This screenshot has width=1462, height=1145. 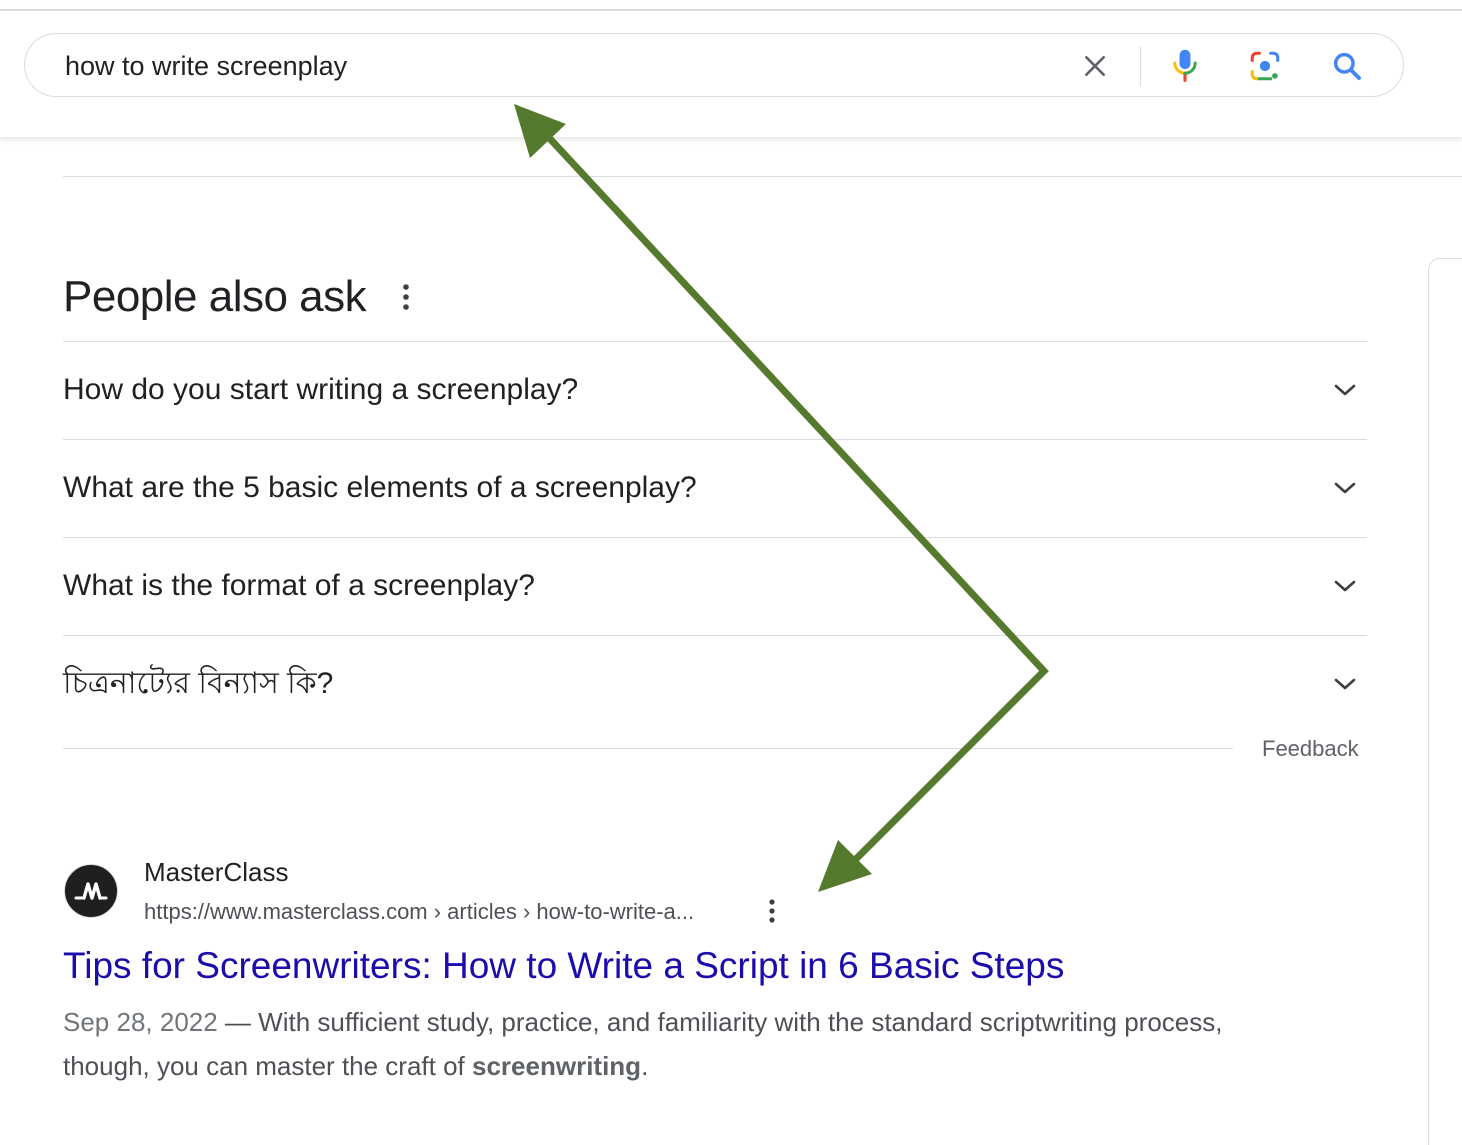 I want to click on image-search-button, so click(x=1265, y=66).